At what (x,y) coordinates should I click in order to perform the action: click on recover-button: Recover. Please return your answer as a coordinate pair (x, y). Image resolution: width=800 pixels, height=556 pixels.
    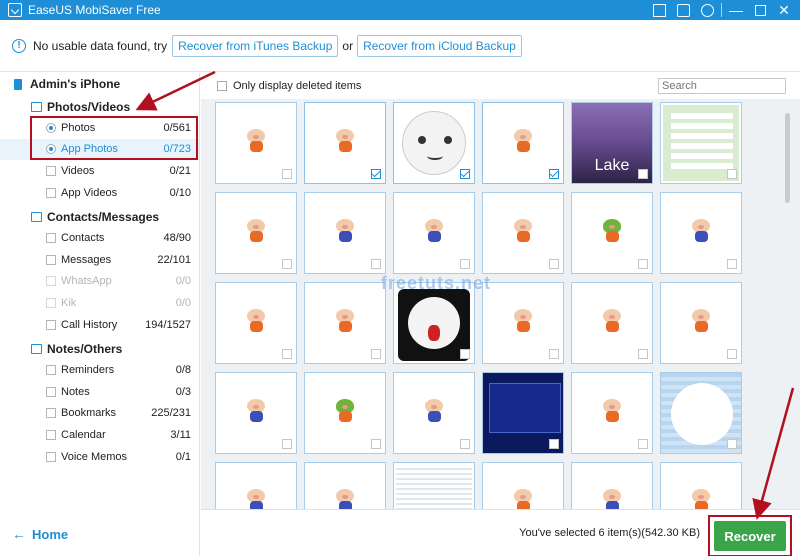
    Looking at the image, I should click on (750, 536).